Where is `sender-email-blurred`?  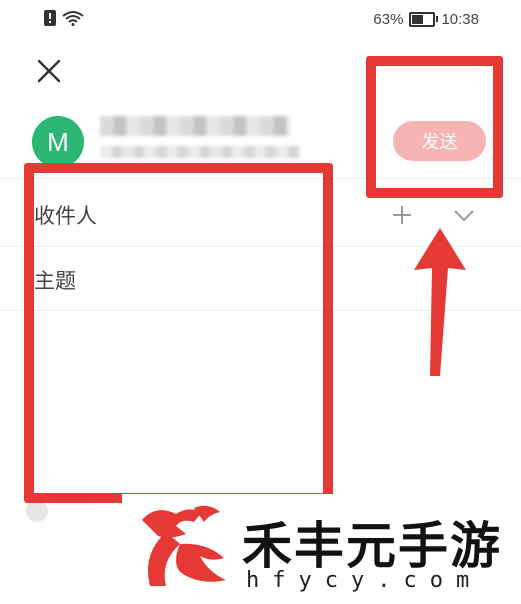 sender-email-blurred is located at coordinates (200, 152).